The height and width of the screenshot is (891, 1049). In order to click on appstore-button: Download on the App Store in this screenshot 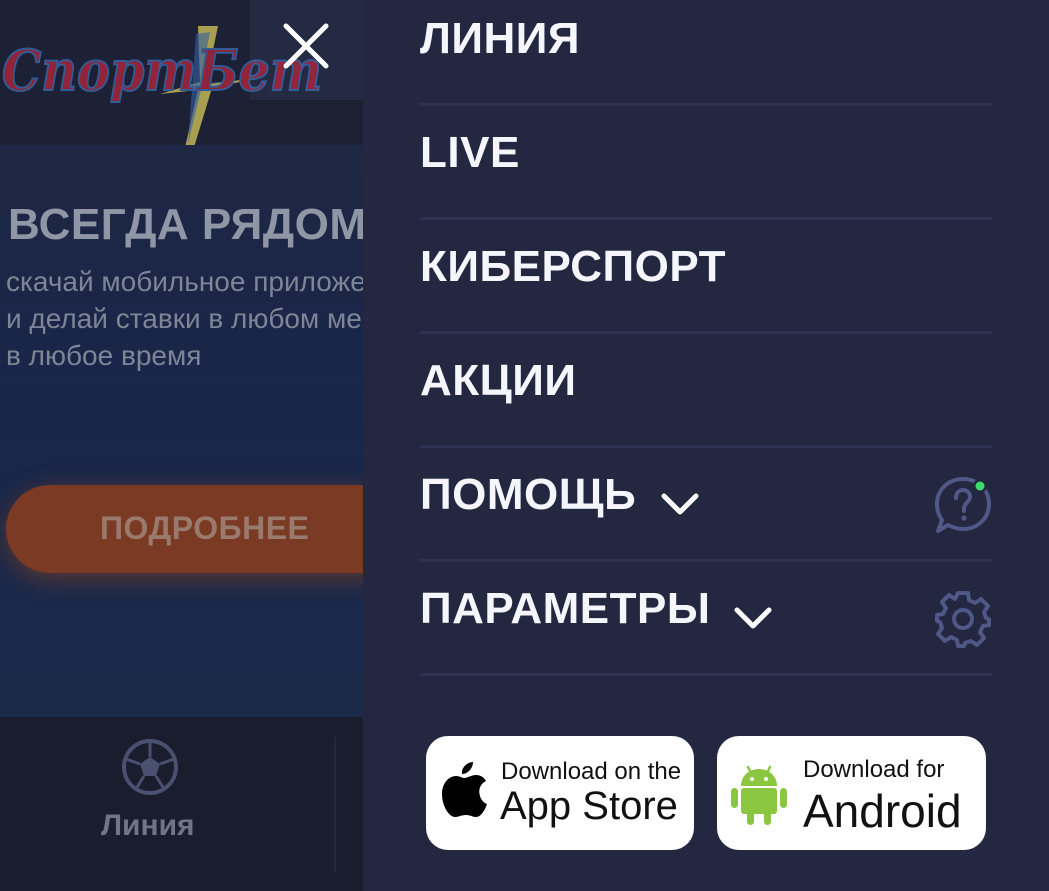, I will do `click(560, 793)`.